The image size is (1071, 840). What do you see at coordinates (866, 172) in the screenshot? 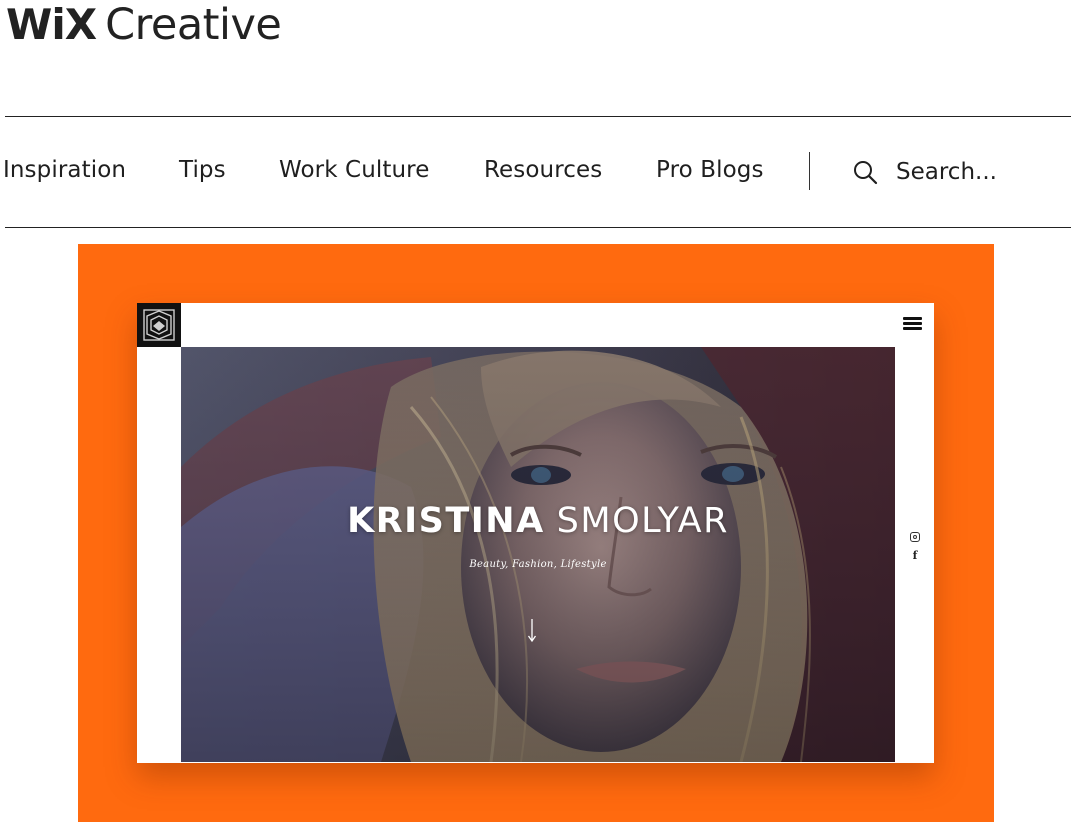
I see `search-icon` at bounding box center [866, 172].